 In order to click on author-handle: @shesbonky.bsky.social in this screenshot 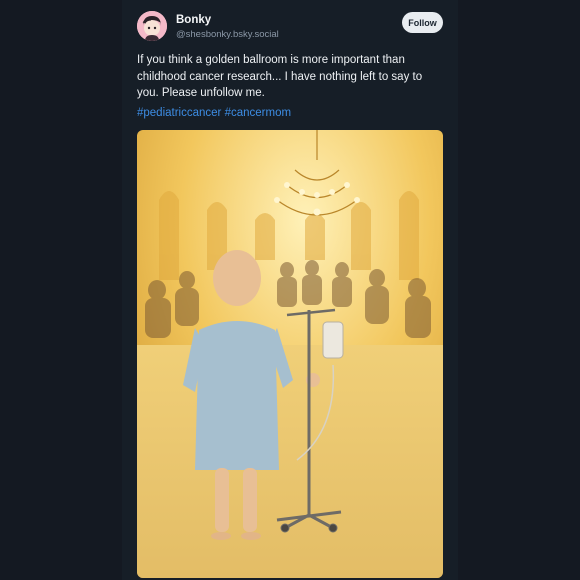, I will do `click(227, 34)`.